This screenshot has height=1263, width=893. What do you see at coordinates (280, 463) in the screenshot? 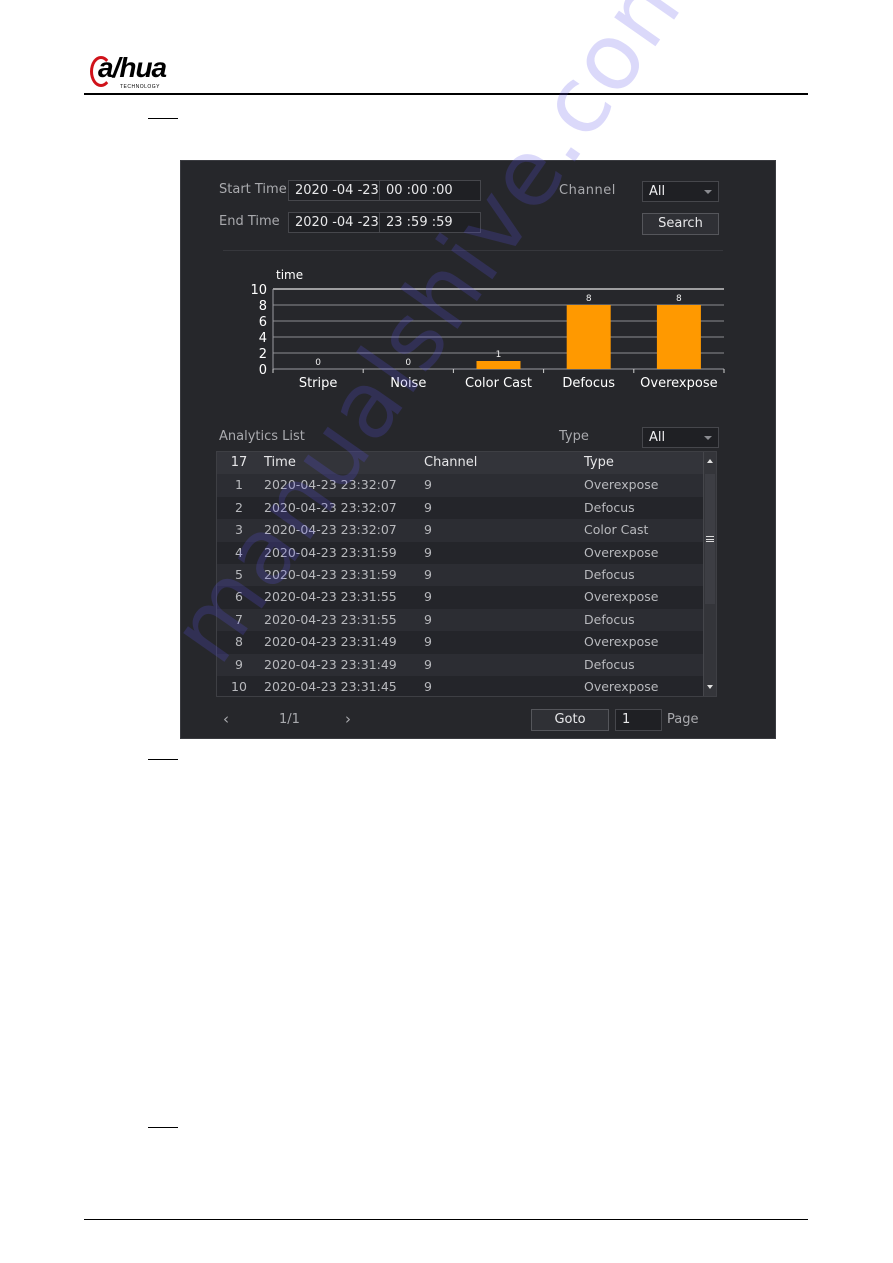
I see `column-header-time: Time` at bounding box center [280, 463].